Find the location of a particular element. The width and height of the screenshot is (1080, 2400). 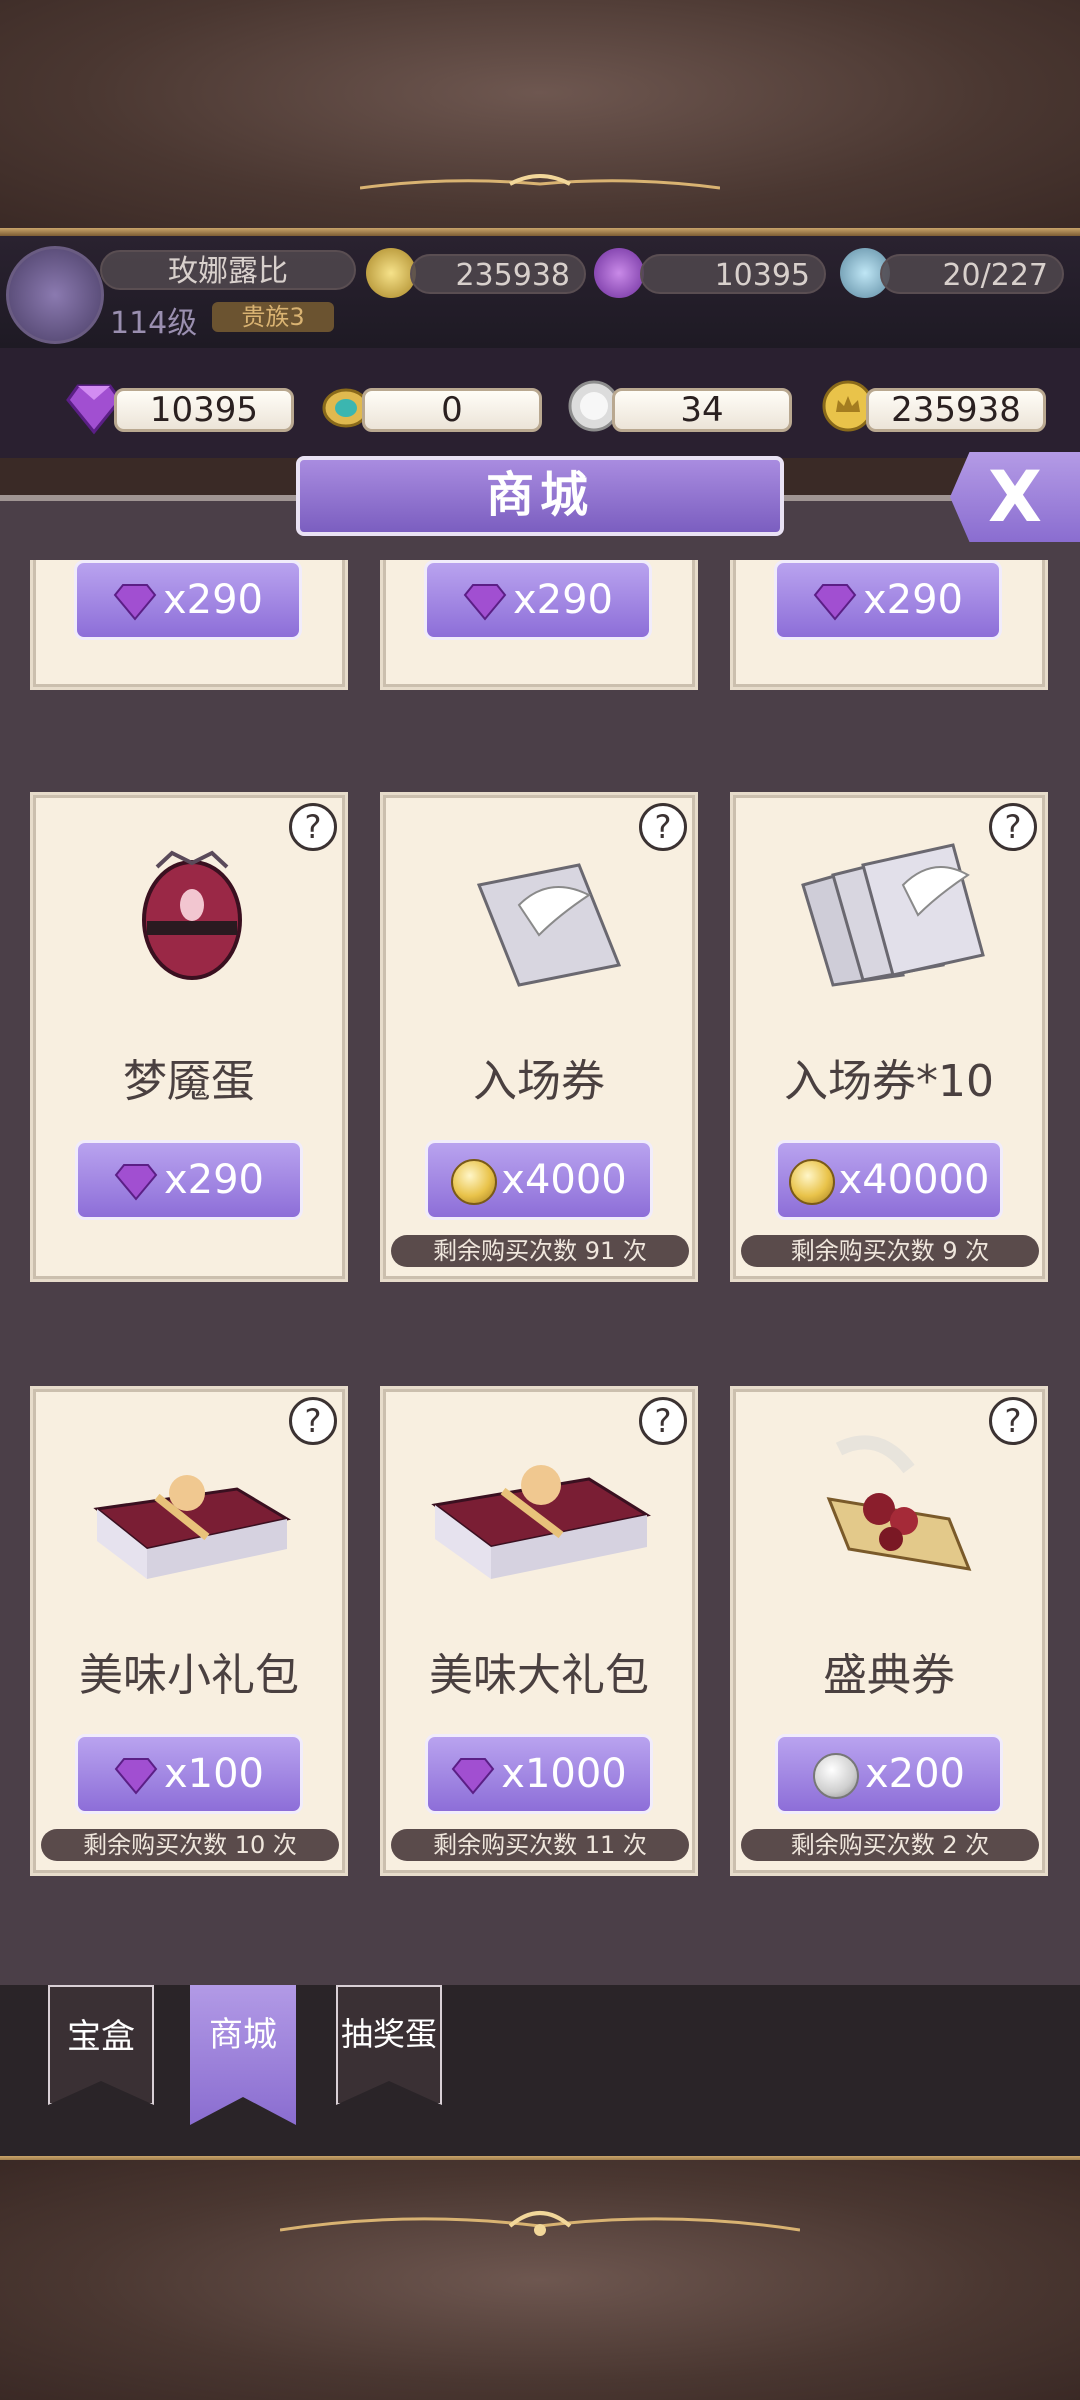

item-name: 入场券 is located at coordinates (539, 1081).